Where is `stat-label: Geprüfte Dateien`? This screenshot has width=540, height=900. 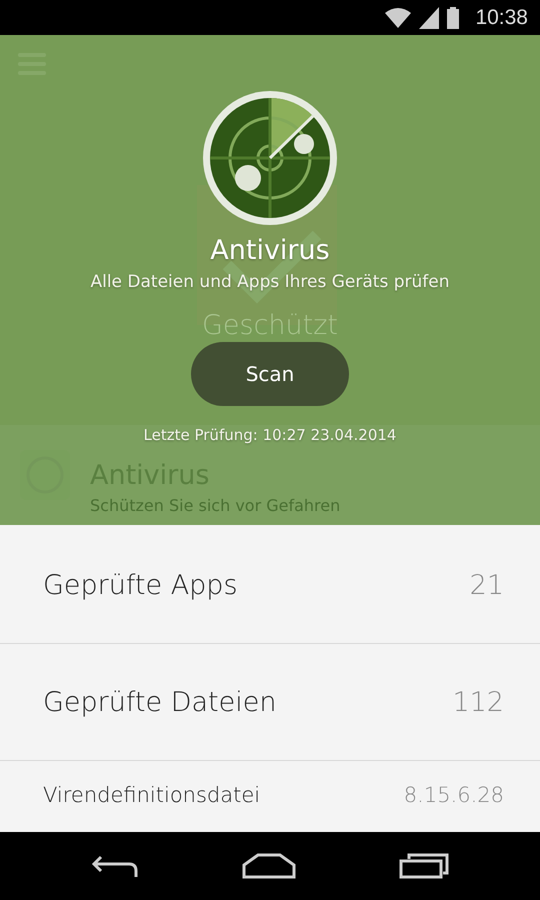 stat-label: Geprüfte Dateien is located at coordinates (159, 702).